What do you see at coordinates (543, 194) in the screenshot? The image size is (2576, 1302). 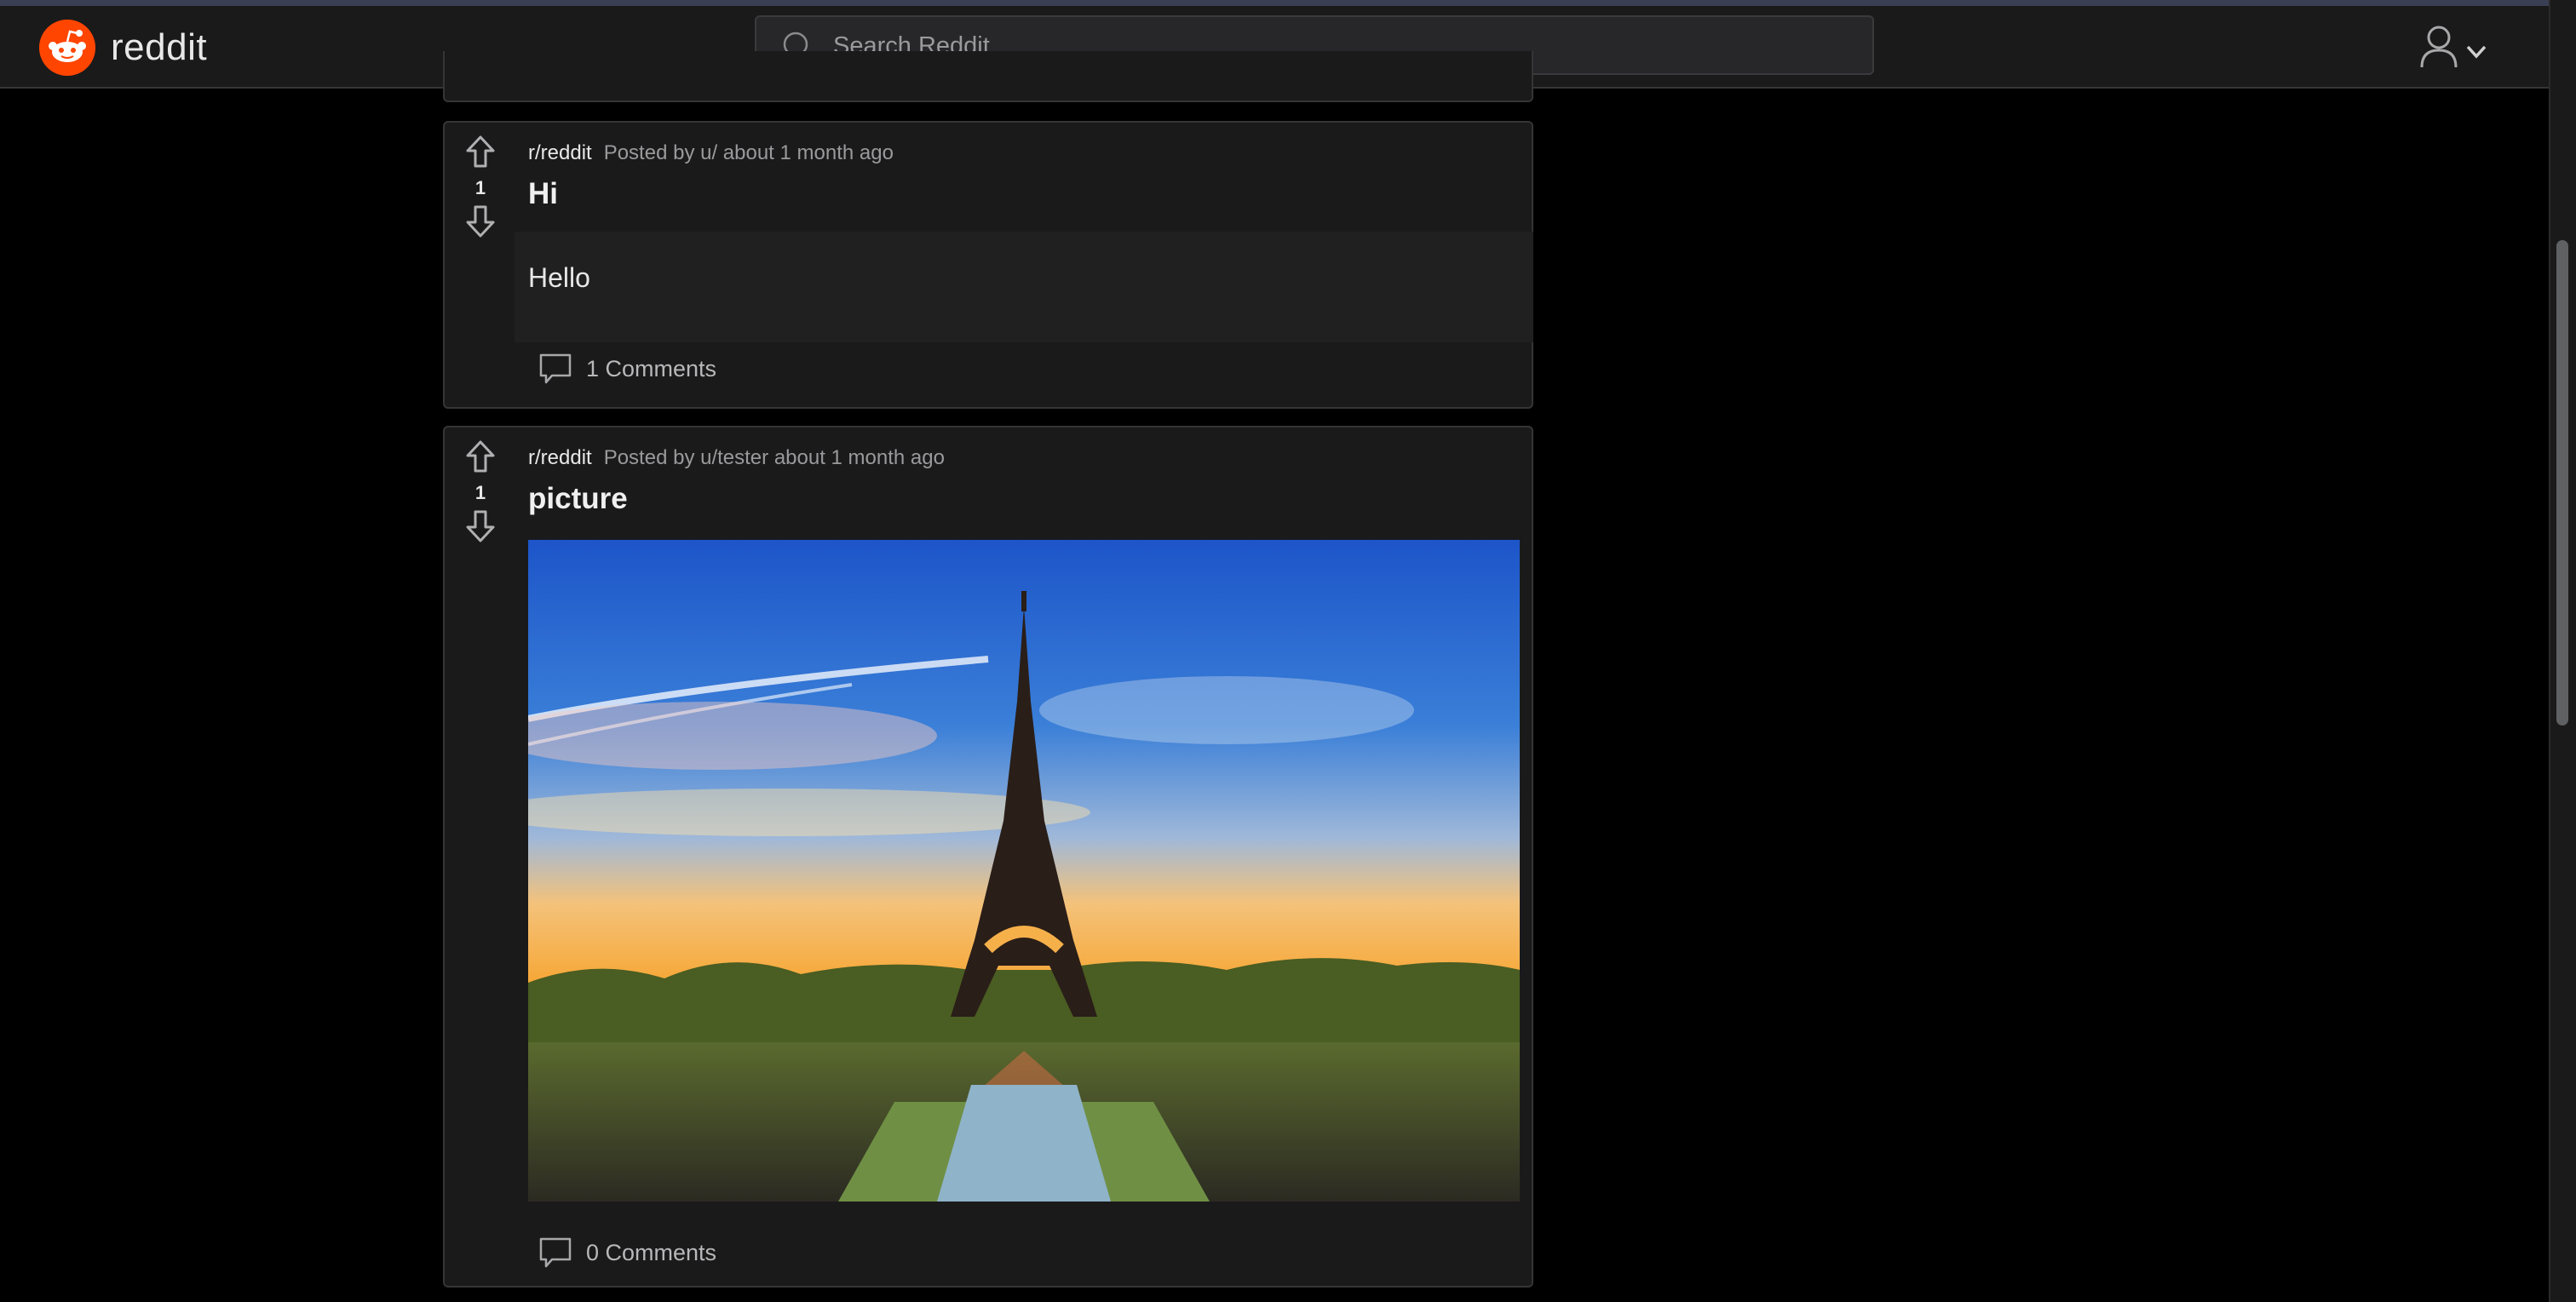 I see `post-title: Hi` at bounding box center [543, 194].